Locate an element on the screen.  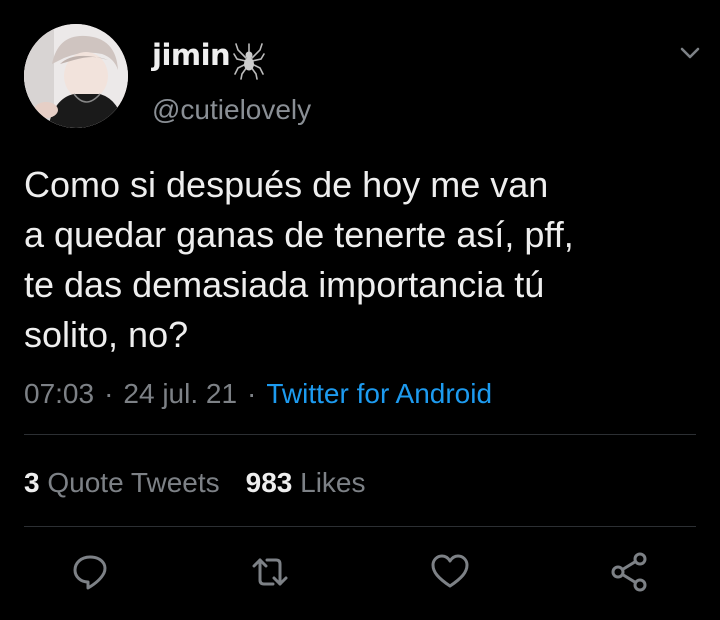
tweet-source-link: Twitter for Android is located at coordinates (379, 393).